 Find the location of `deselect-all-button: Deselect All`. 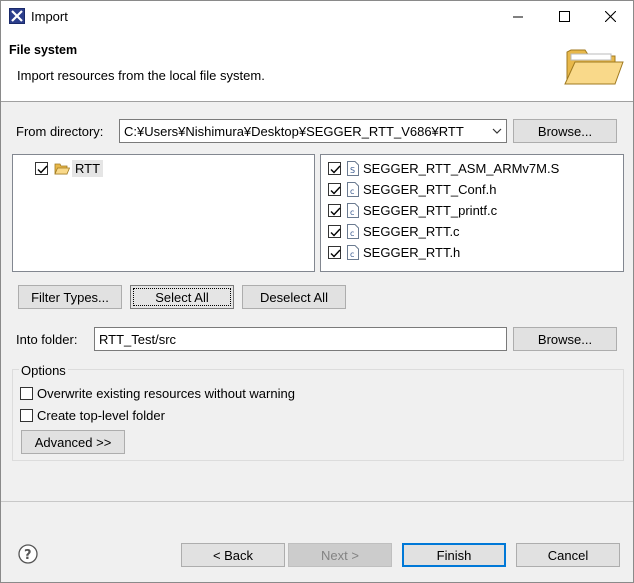

deselect-all-button: Deselect All is located at coordinates (294, 297).